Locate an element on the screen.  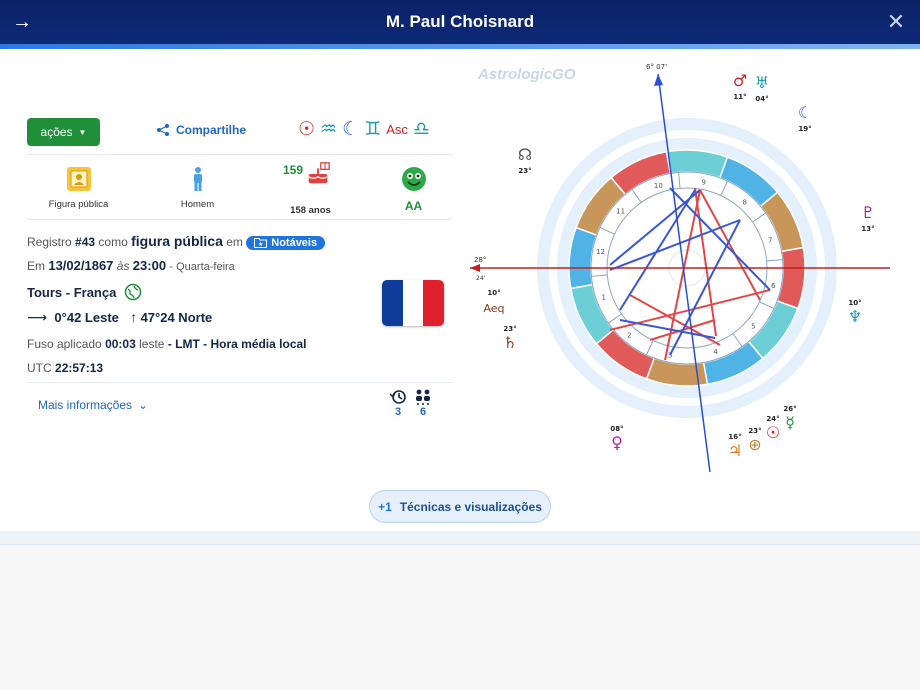
planet-glyph: ♂ is located at coordinates (740, 80).